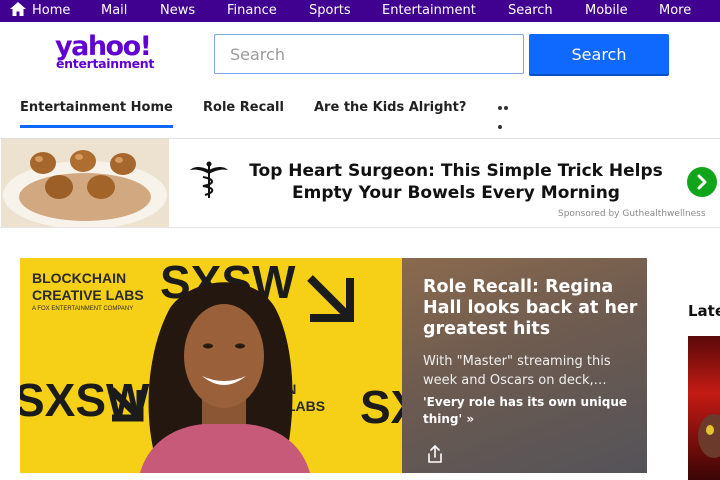  I want to click on ad-sponsor-label: Sponsored by Guthealthwellness, so click(632, 214).